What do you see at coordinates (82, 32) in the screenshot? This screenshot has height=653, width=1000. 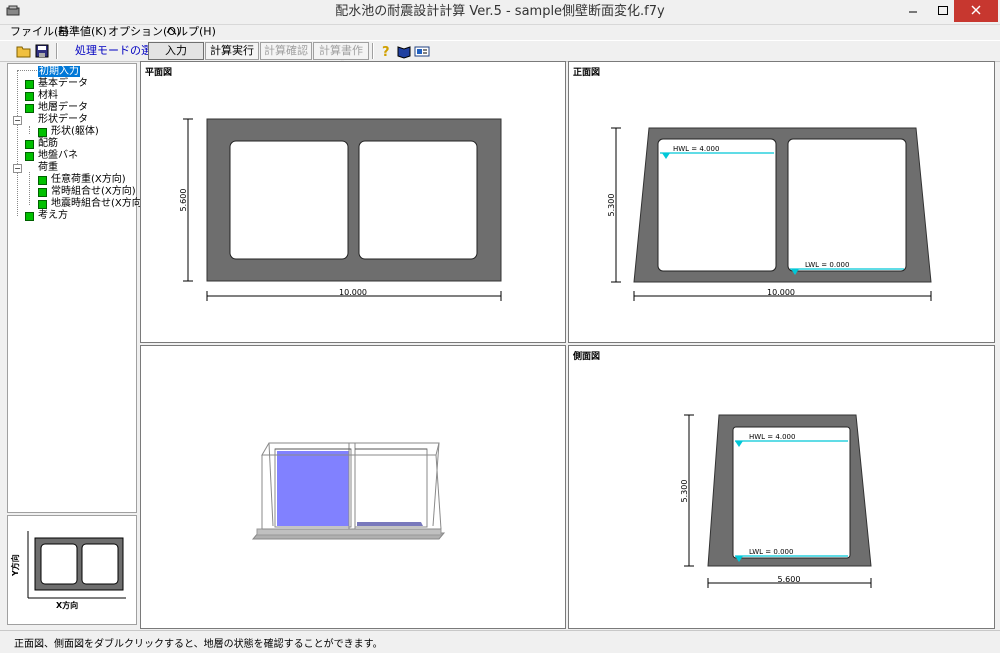 I see `menu-standard: 基準値(K)` at bounding box center [82, 32].